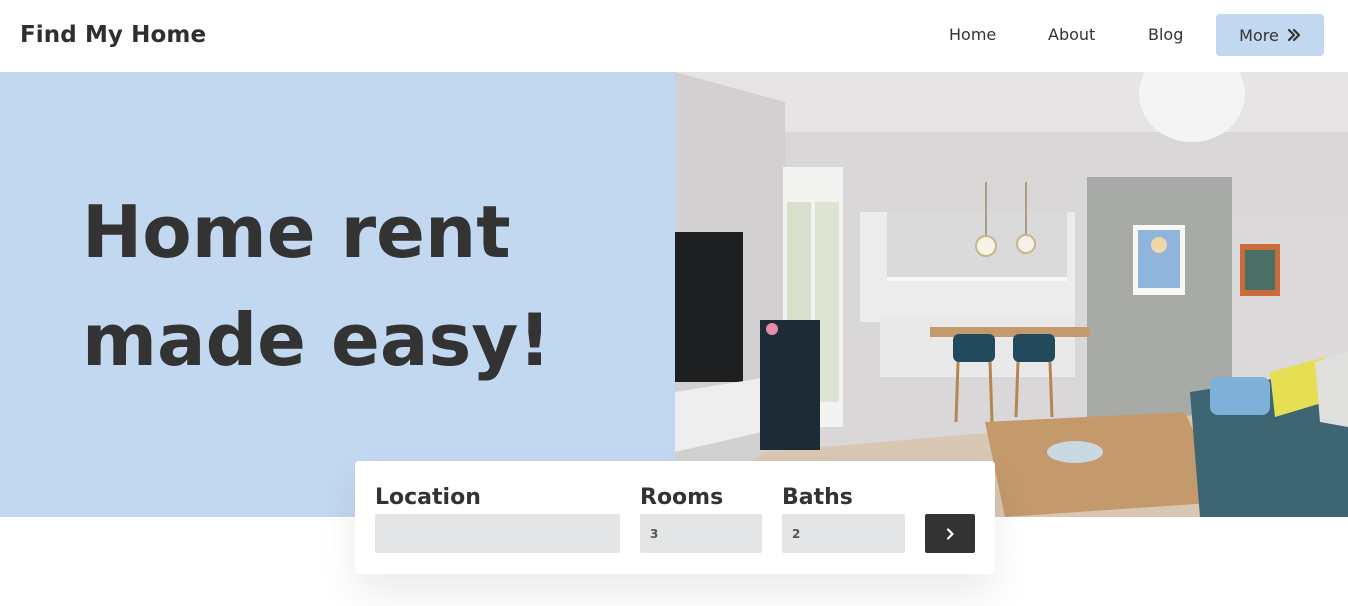 The height and width of the screenshot is (606, 1348). I want to click on baths-input, so click(843, 533).